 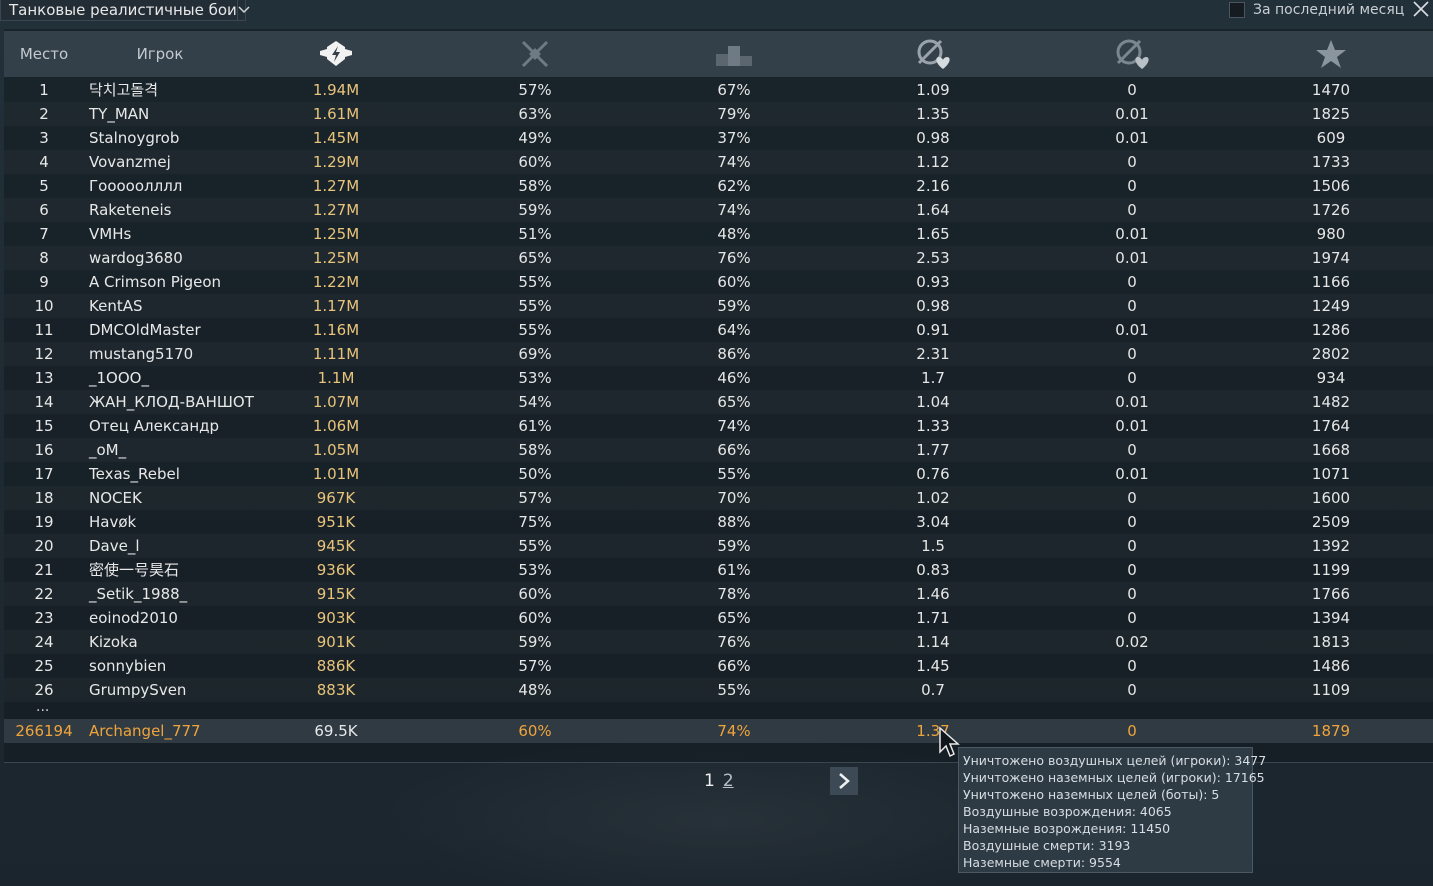 I want to click on table-row: 18 NOCEK 967K 57% 70% 1.02 0 1600, so click(x=718, y=498).